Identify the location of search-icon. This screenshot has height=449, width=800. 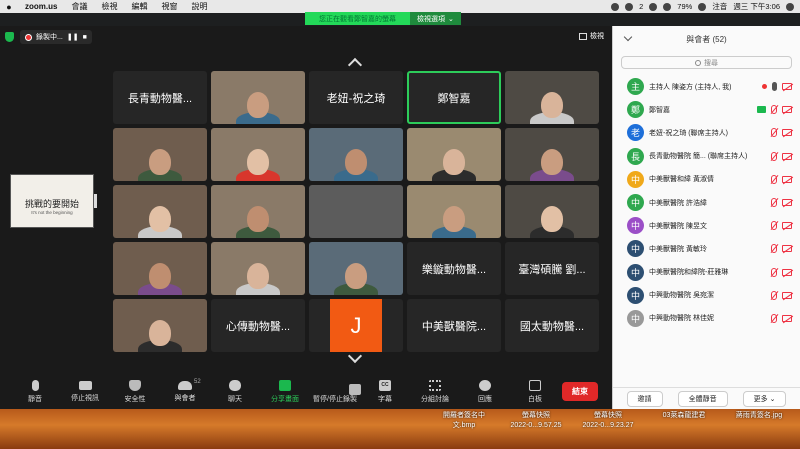
(790, 6).